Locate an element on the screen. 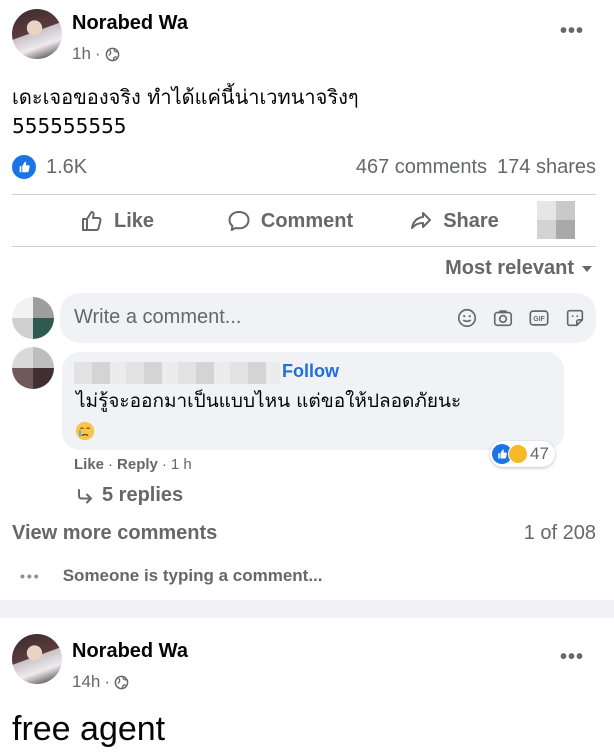 The width and height of the screenshot is (614, 752). comment-meta: Like · Reply · 1 h is located at coordinates (133, 464).